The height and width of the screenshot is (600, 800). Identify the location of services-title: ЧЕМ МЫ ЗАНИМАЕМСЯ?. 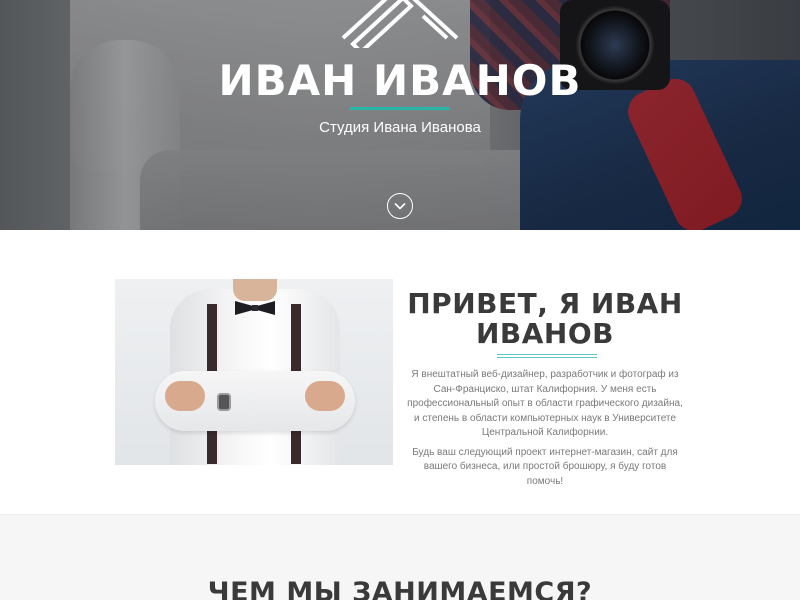
(400, 588).